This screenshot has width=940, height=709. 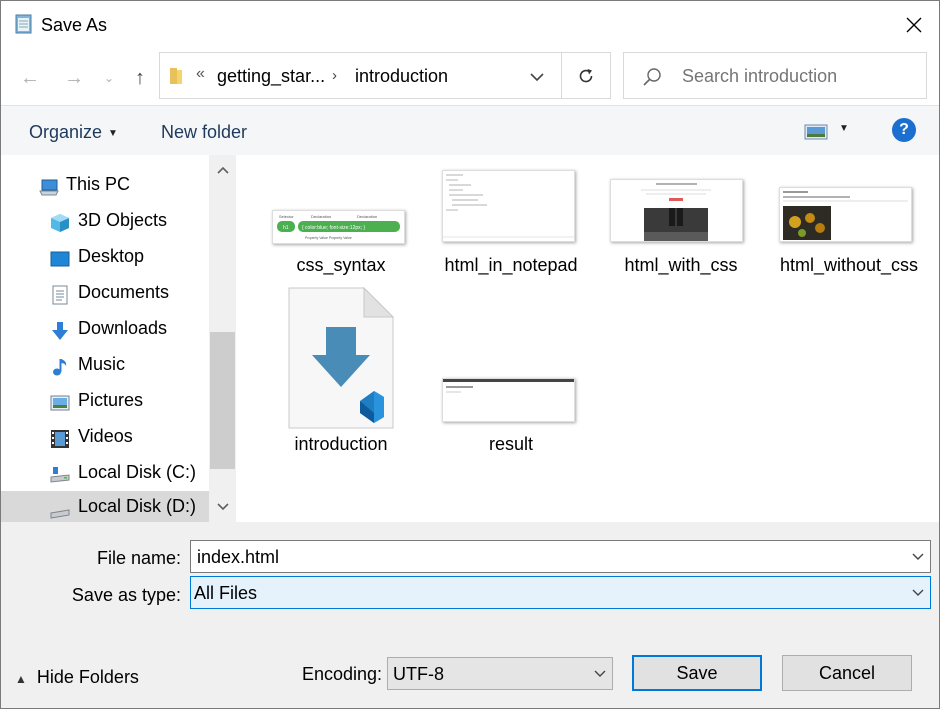 I want to click on sidebar-item-documents: Documents, so click(x=105, y=294).